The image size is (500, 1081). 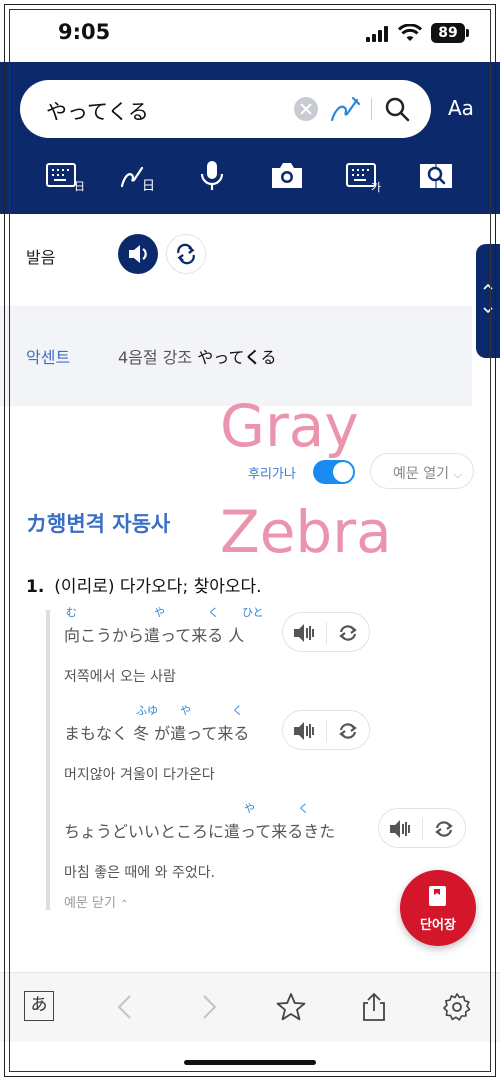 I want to click on handwriting-input-icon: 日, so click(x=138, y=176).